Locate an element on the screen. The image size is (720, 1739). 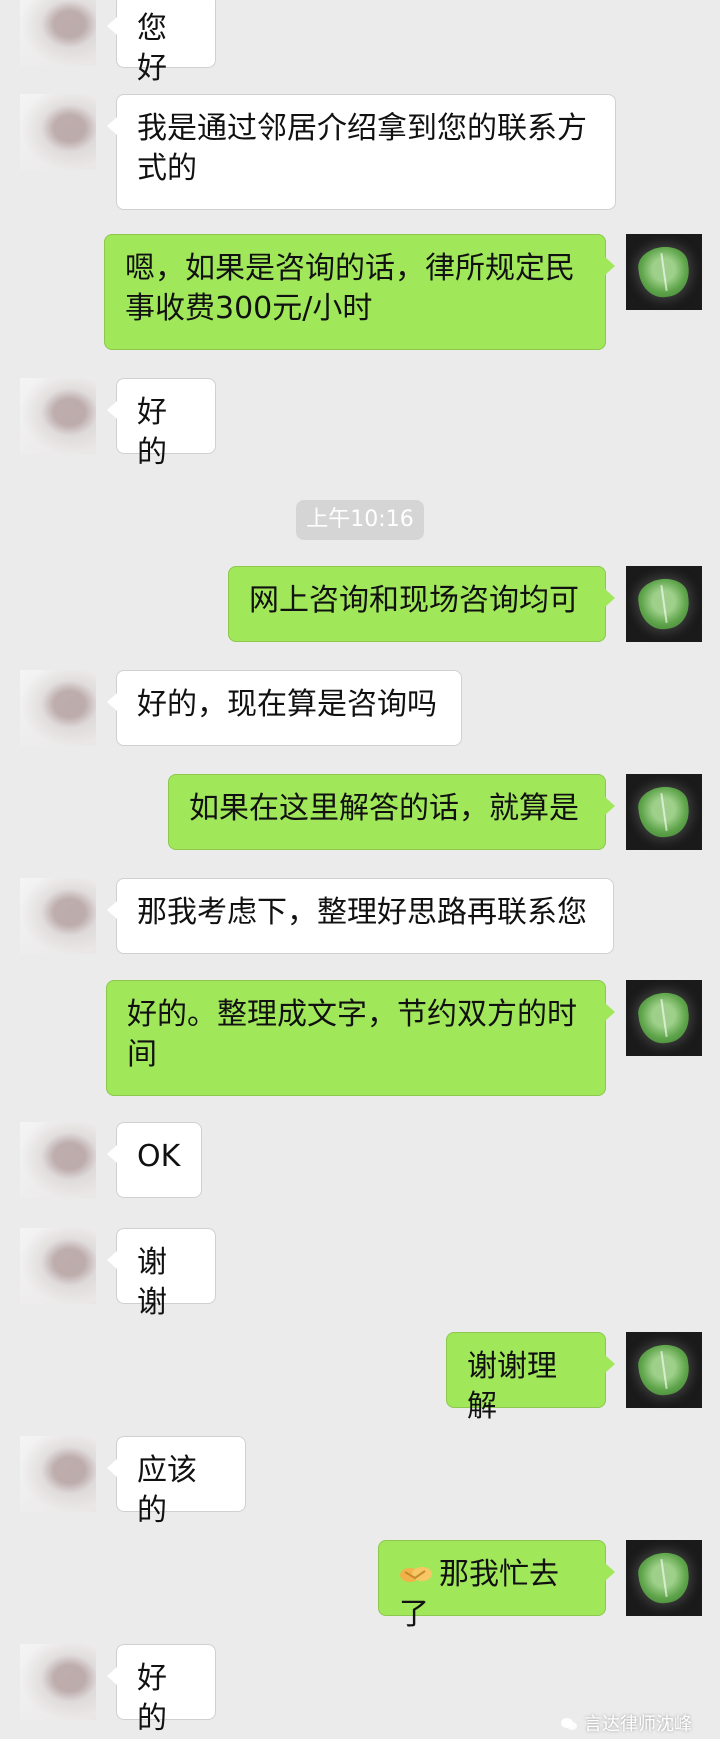
watermark: 言达律师沈峰 is located at coordinates (626, 1723).